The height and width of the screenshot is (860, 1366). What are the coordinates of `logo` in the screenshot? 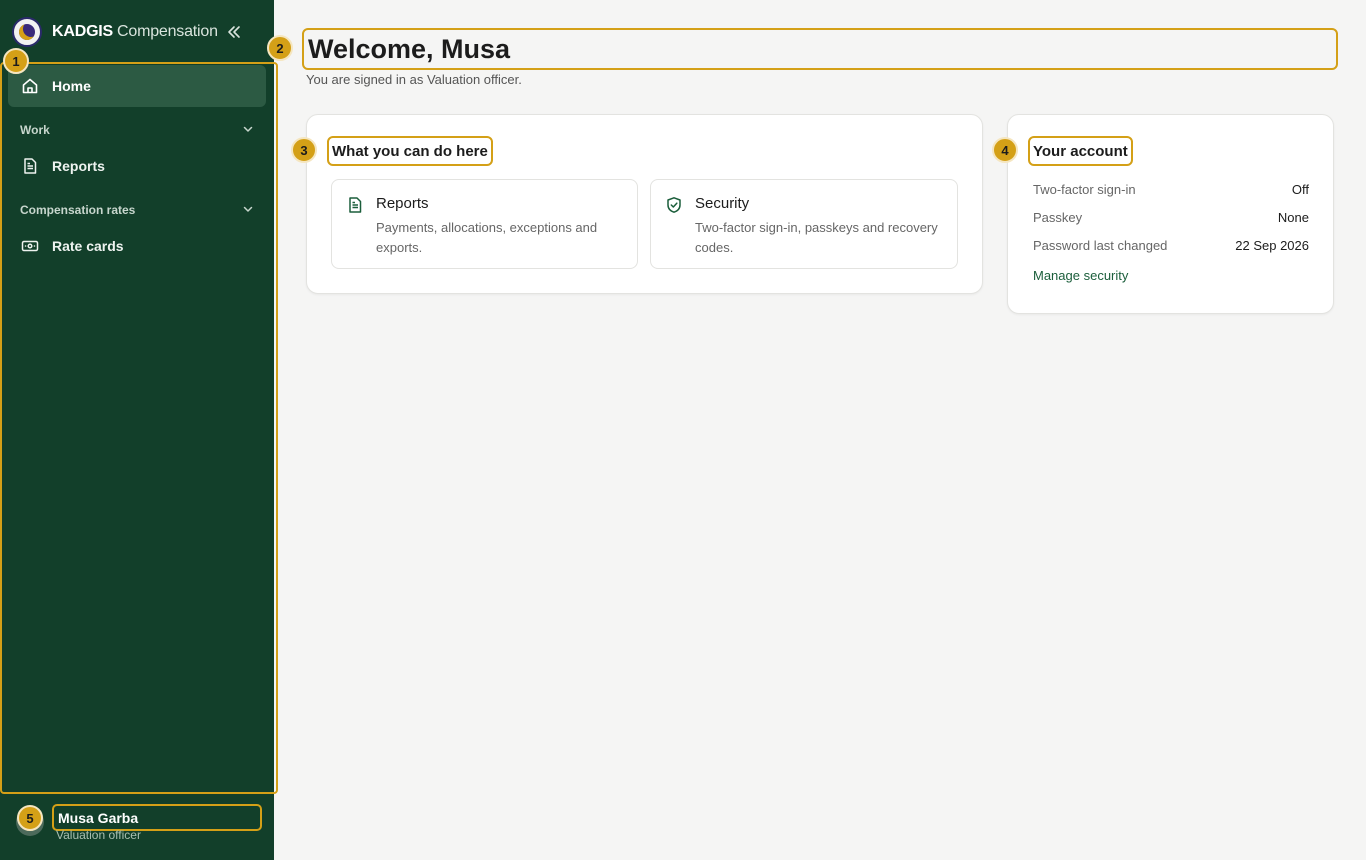 It's located at (27, 32).